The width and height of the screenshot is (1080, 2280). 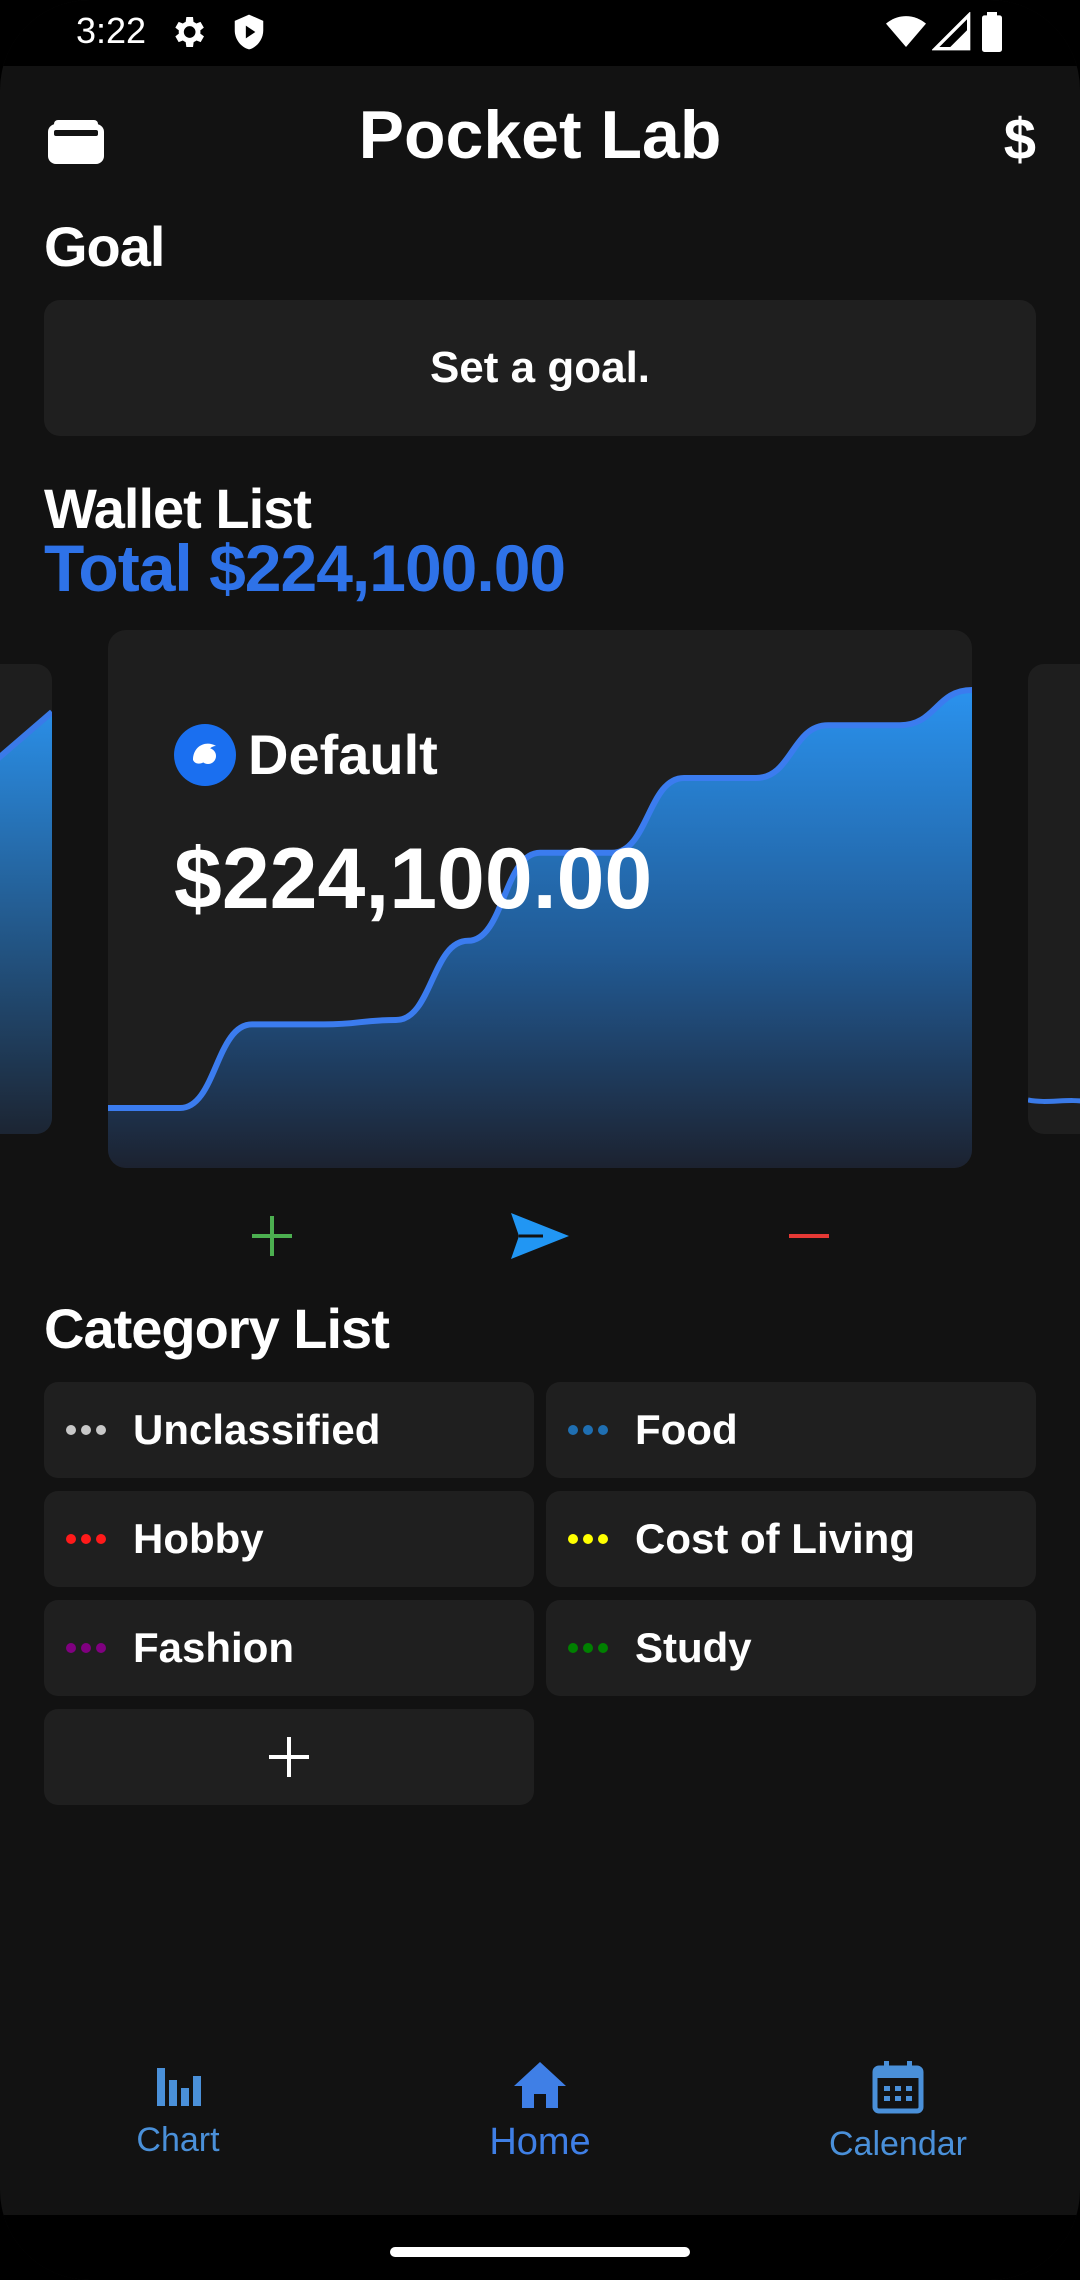 What do you see at coordinates (1054, 899) in the screenshot?
I see `next-wallet-card` at bounding box center [1054, 899].